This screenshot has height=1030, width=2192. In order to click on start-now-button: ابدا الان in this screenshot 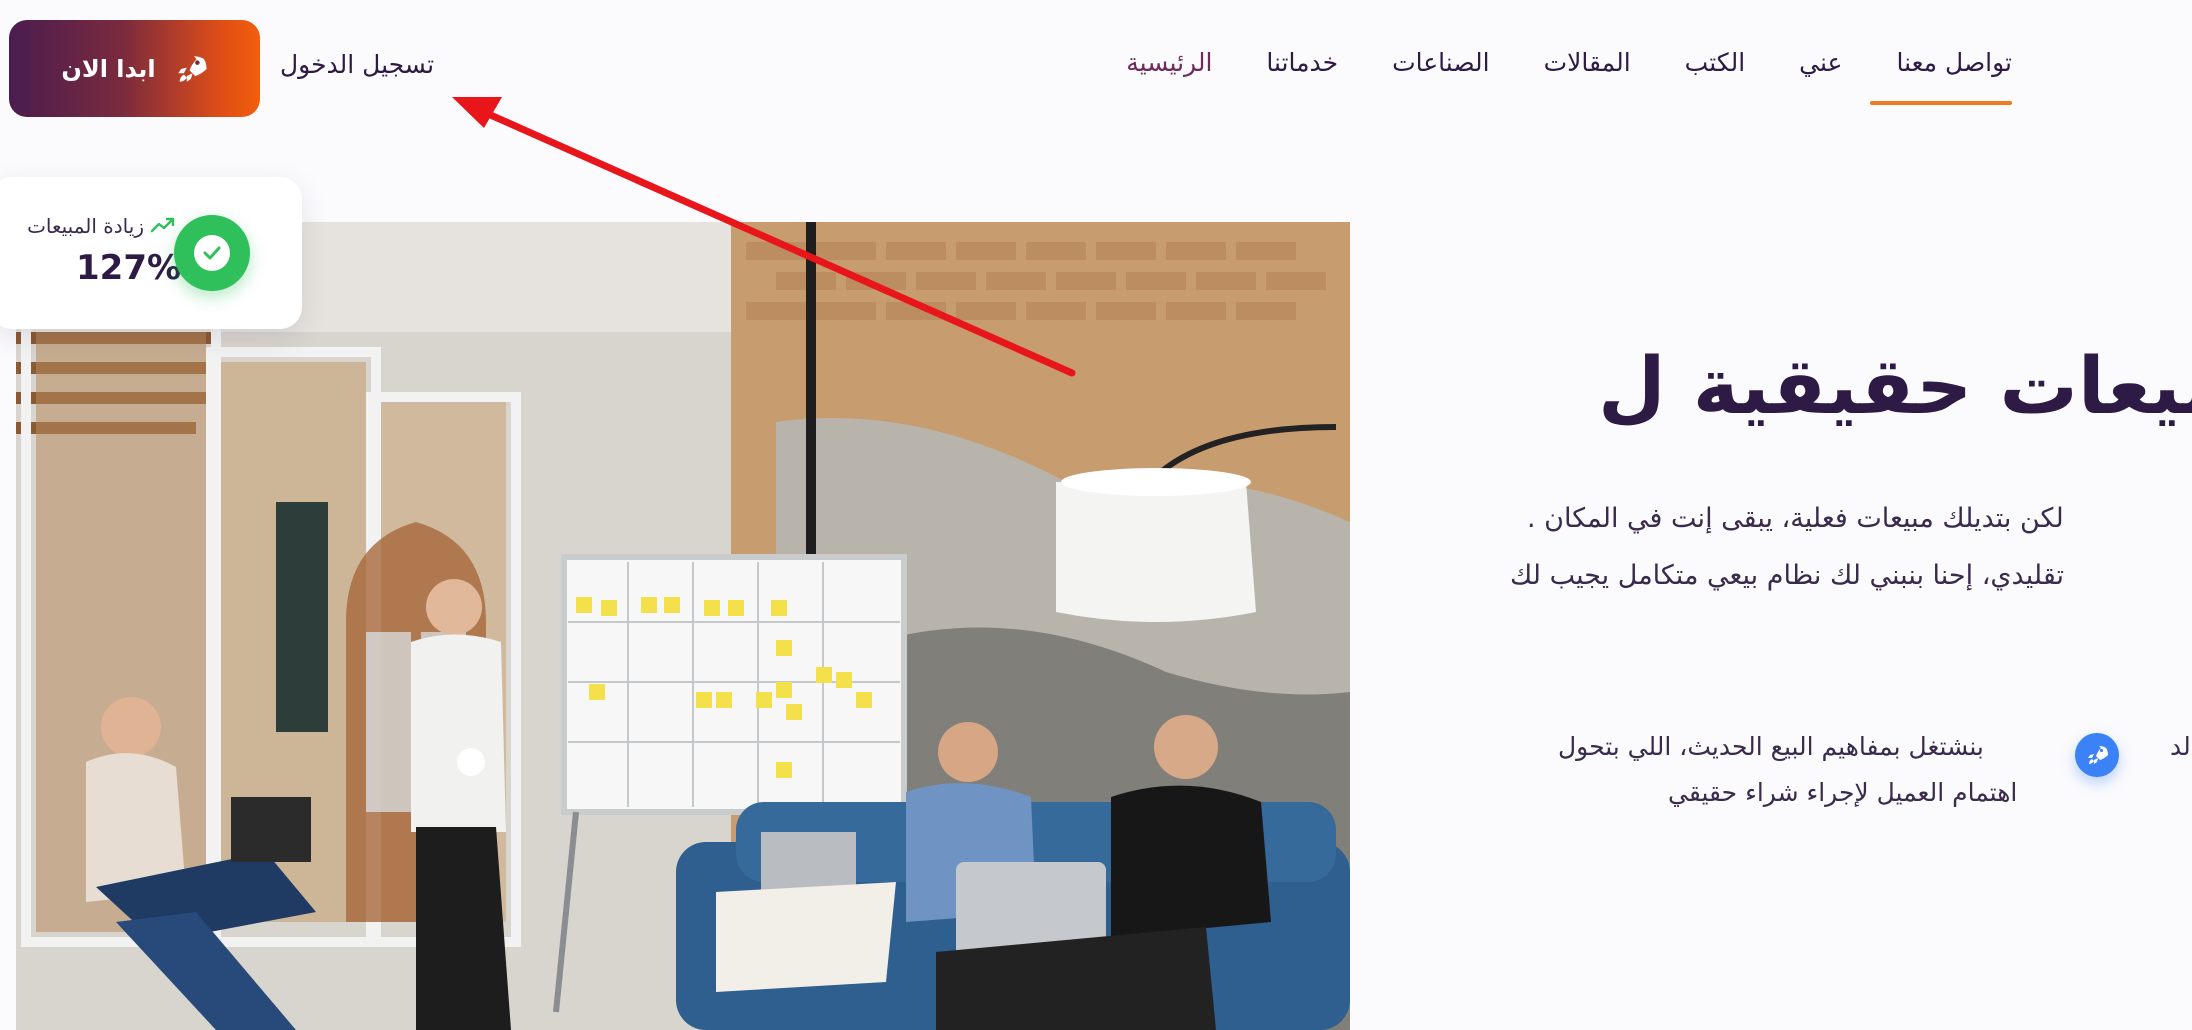, I will do `click(134, 68)`.